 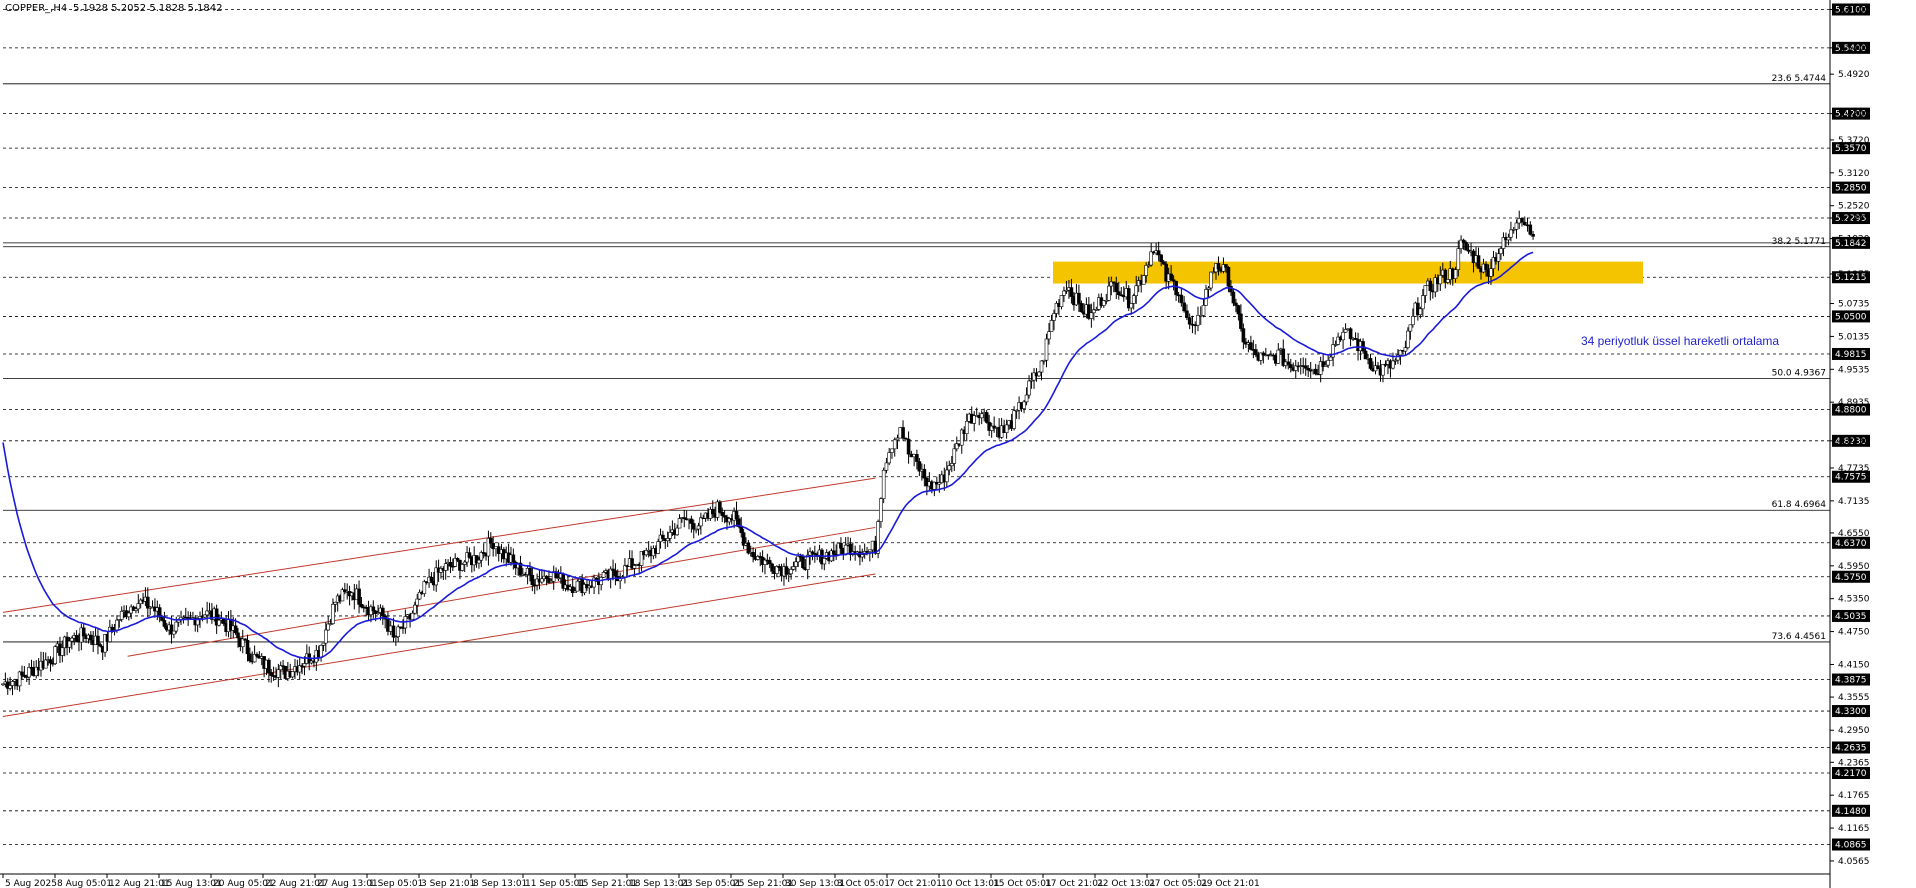 What do you see at coordinates (1851, 712) in the screenshot?
I see `price-level-label: 4.3300` at bounding box center [1851, 712].